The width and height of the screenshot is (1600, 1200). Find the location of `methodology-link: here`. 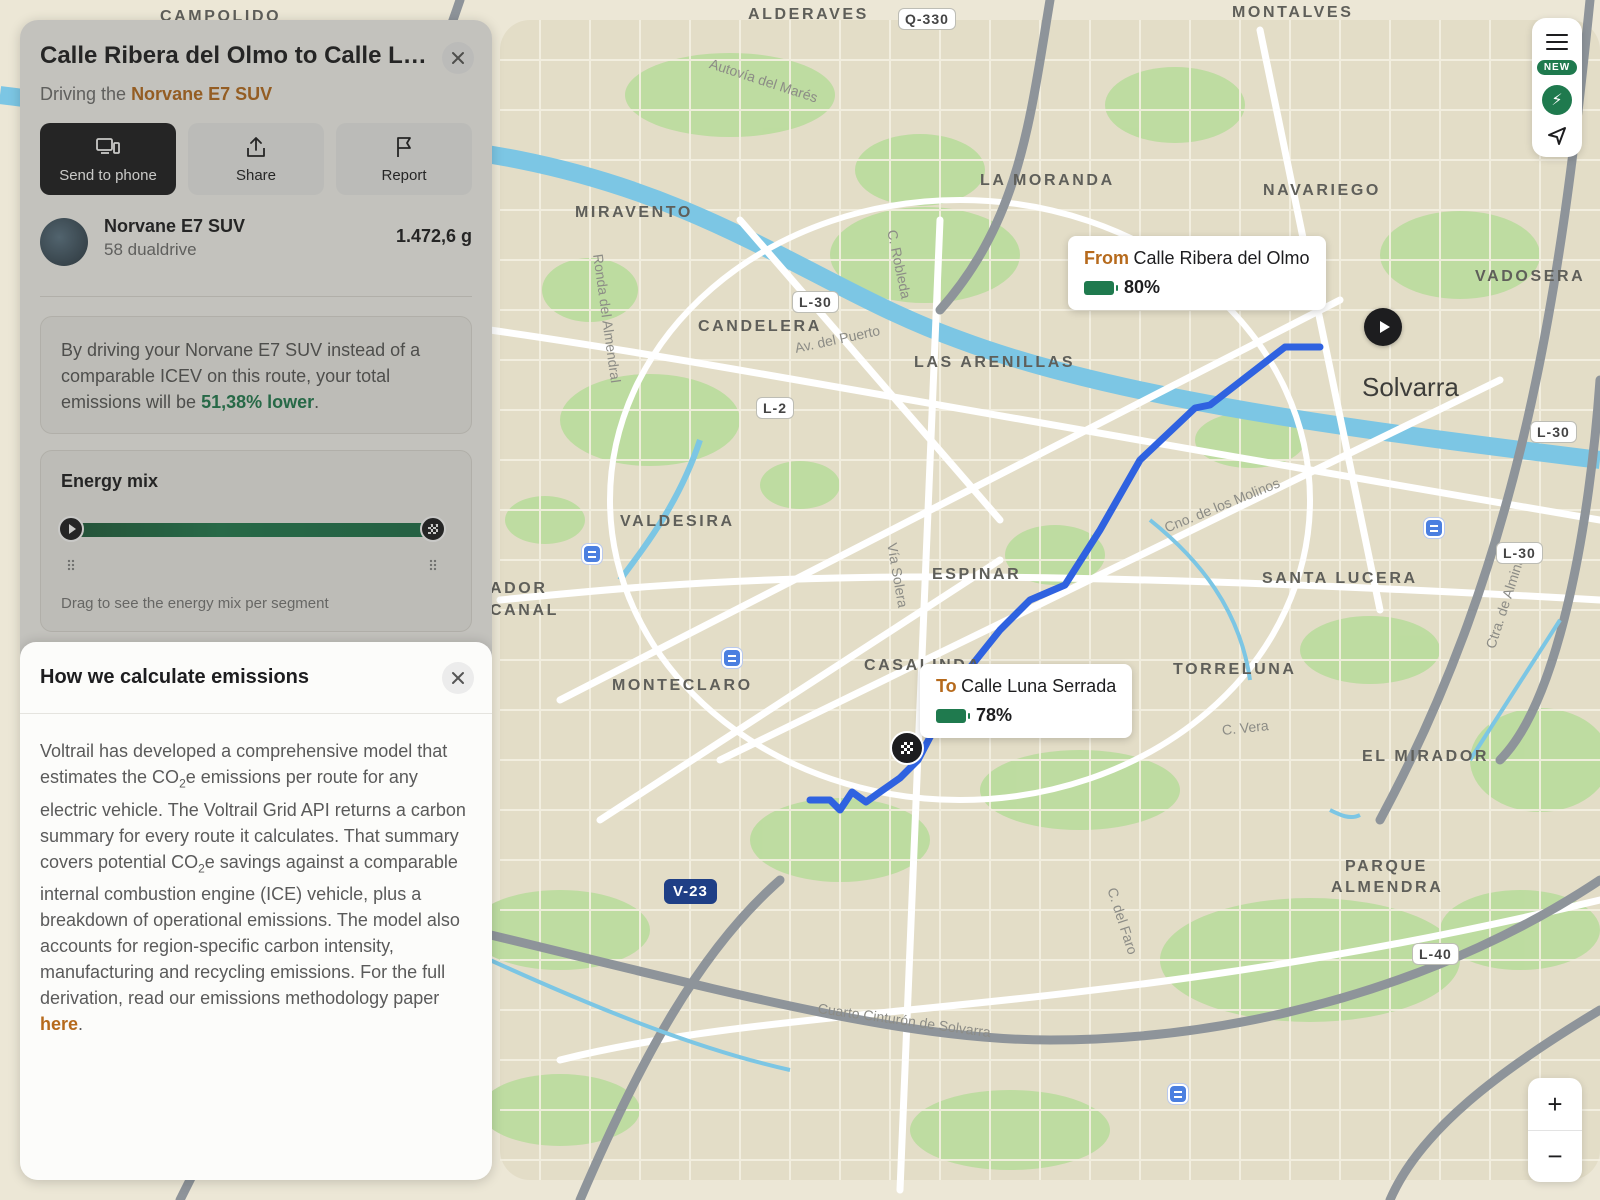

methodology-link: here is located at coordinates (59, 1024).